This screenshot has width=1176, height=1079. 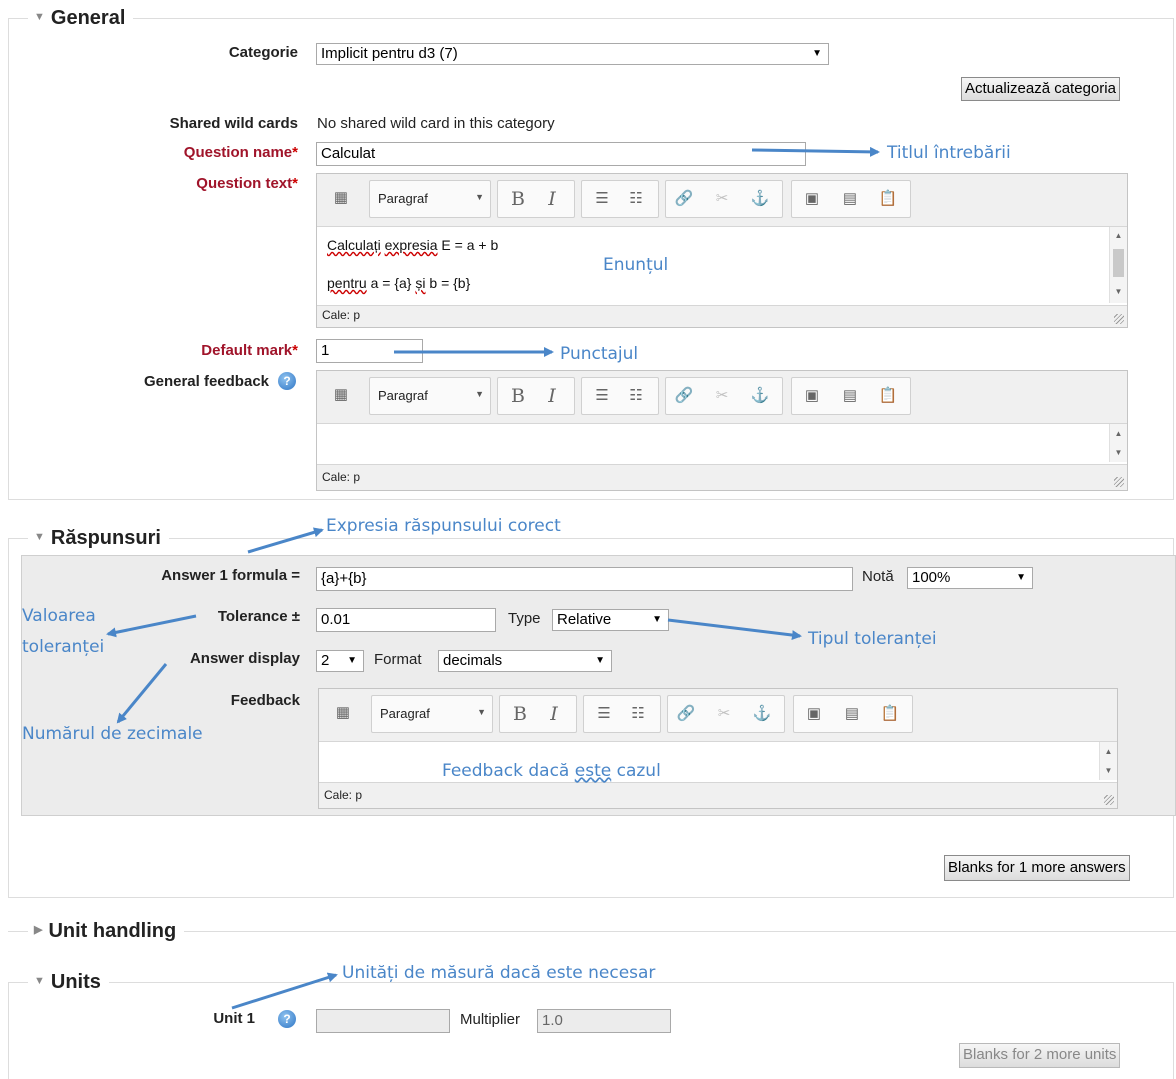 I want to click on multiplier-input: 1.0, so click(x=604, y=1021).